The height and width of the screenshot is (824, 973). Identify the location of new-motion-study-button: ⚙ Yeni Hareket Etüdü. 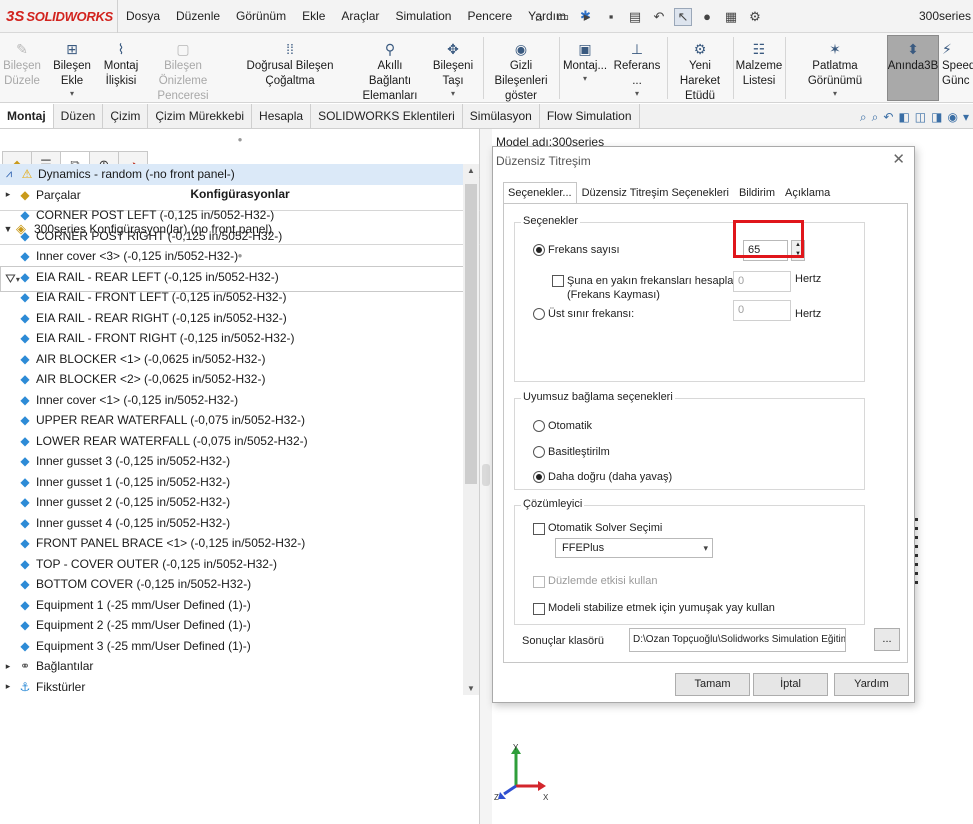
(700, 71).